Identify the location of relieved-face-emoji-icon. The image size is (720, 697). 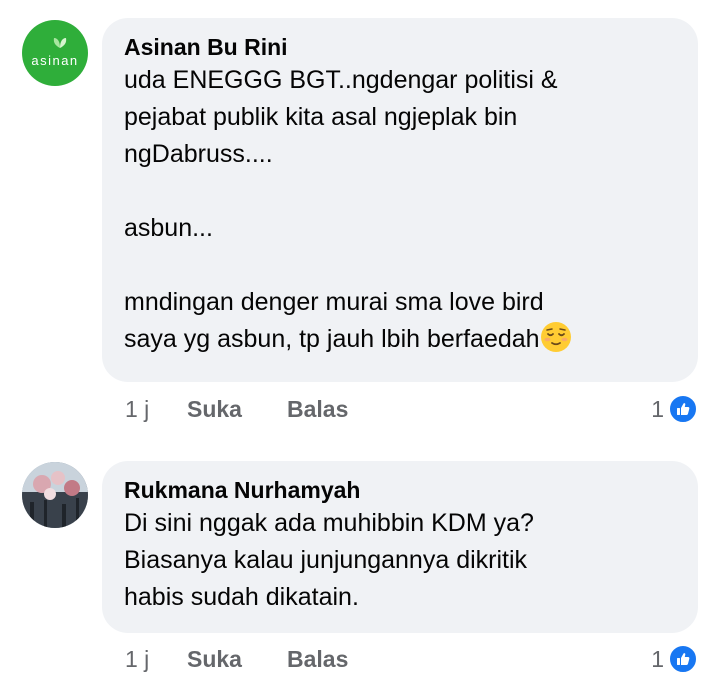
(555, 337).